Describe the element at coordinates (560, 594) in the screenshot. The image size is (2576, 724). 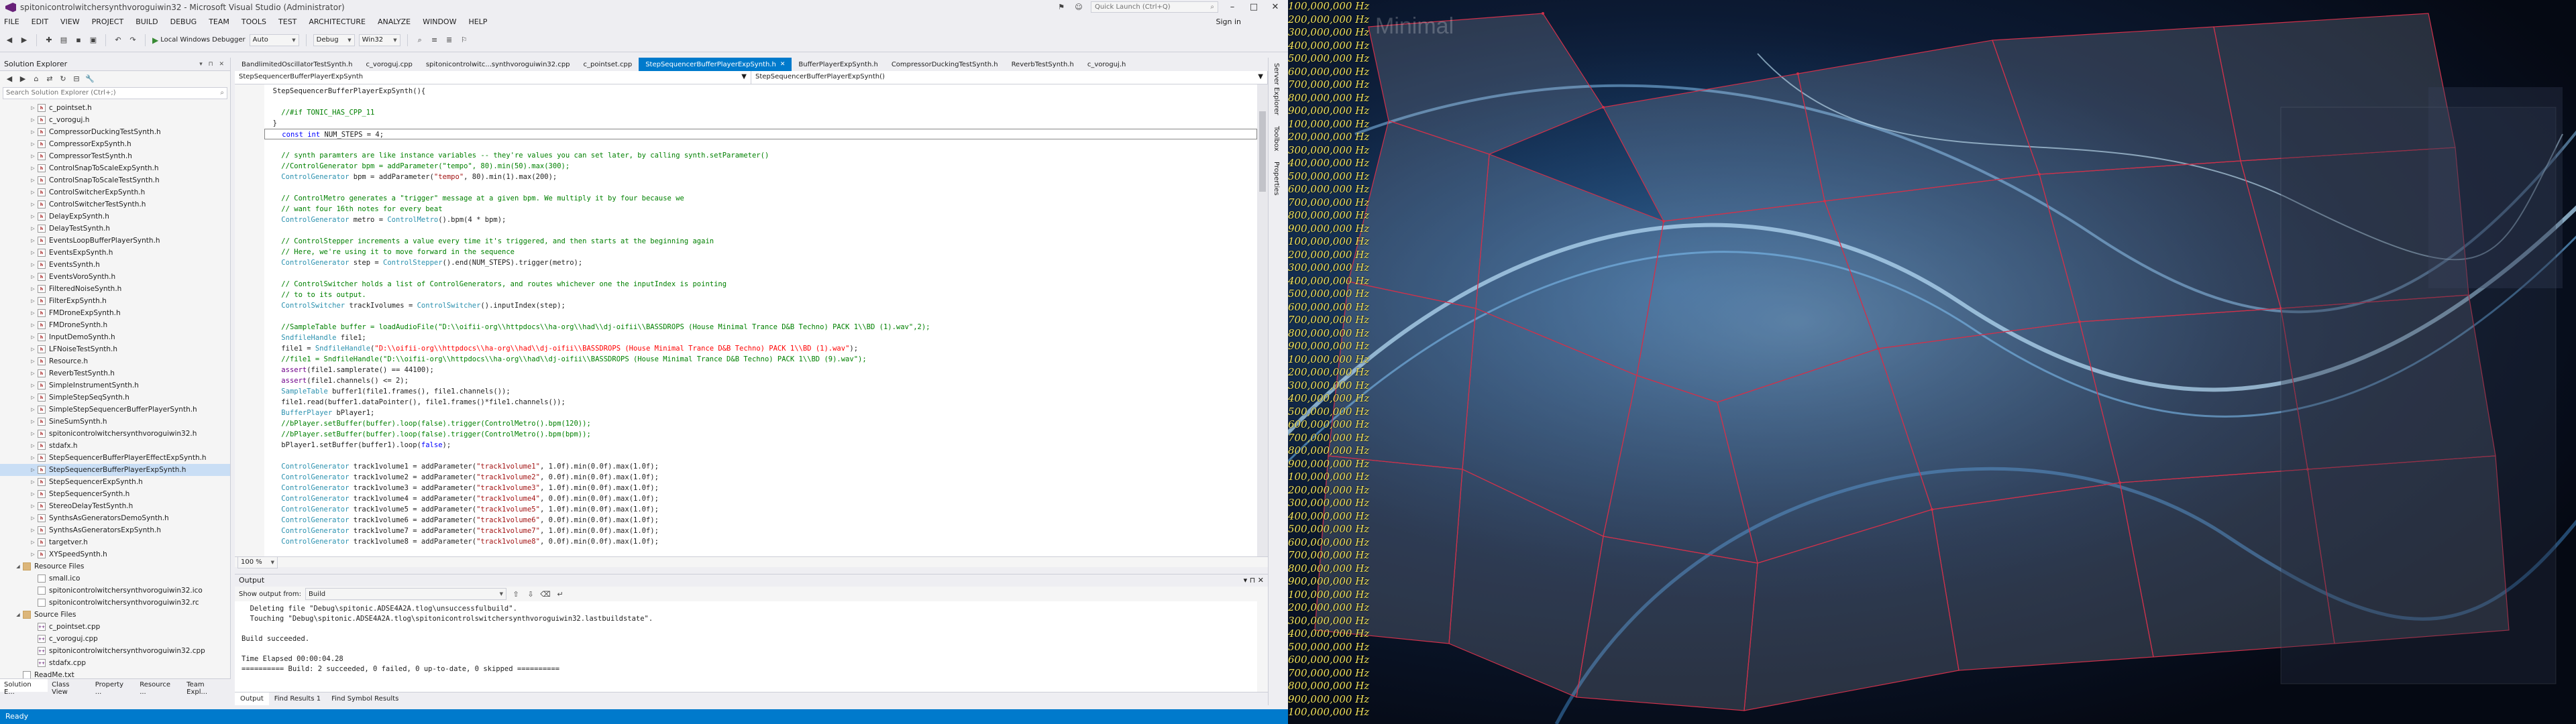
I see `word-wrap-icon: ↵` at that location.